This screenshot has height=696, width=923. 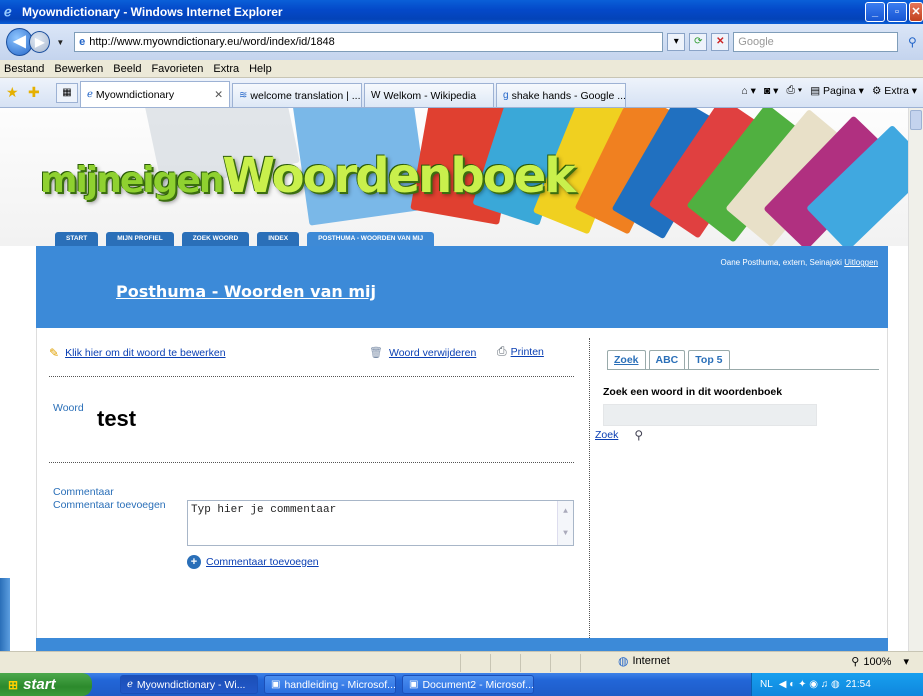 I want to click on textarea-scrollbar: ▲ ▼, so click(x=565, y=523).